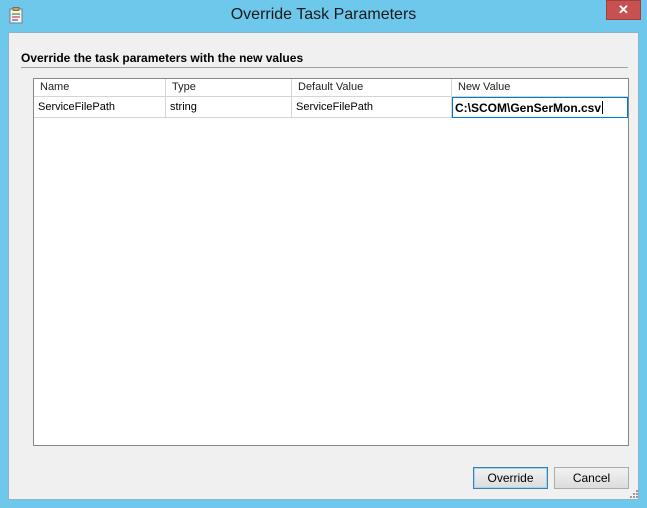 Image resolution: width=647 pixels, height=508 pixels. What do you see at coordinates (633, 493) in the screenshot?
I see `resize-grip-icon` at bounding box center [633, 493].